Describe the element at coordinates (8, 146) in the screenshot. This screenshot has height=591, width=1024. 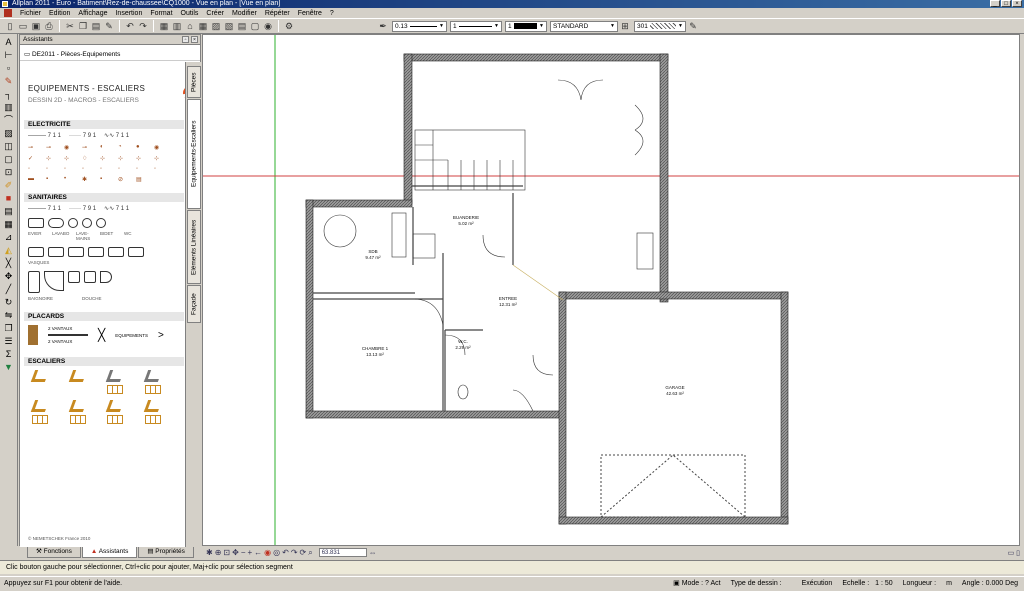
I see `door-tool-icon: ◫` at that location.